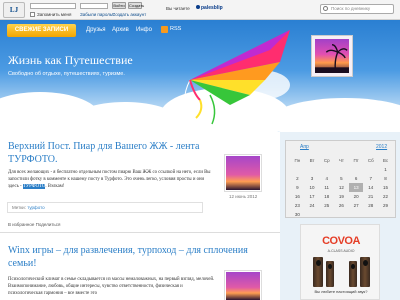 The width and height of the screenshot is (400, 300). What do you see at coordinates (341, 251) in the screenshot?
I see `ad-tagline: A-CLASS AUDIO` at bounding box center [341, 251].